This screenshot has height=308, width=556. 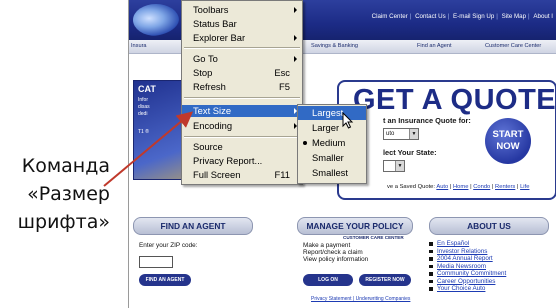 What do you see at coordinates (148, 149) in the screenshot?
I see `callout-arrow-icon` at bounding box center [148, 149].